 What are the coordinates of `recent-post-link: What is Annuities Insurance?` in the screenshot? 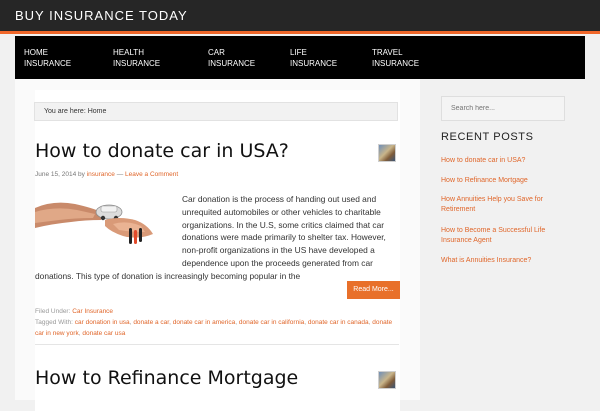 It's located at (503, 261).